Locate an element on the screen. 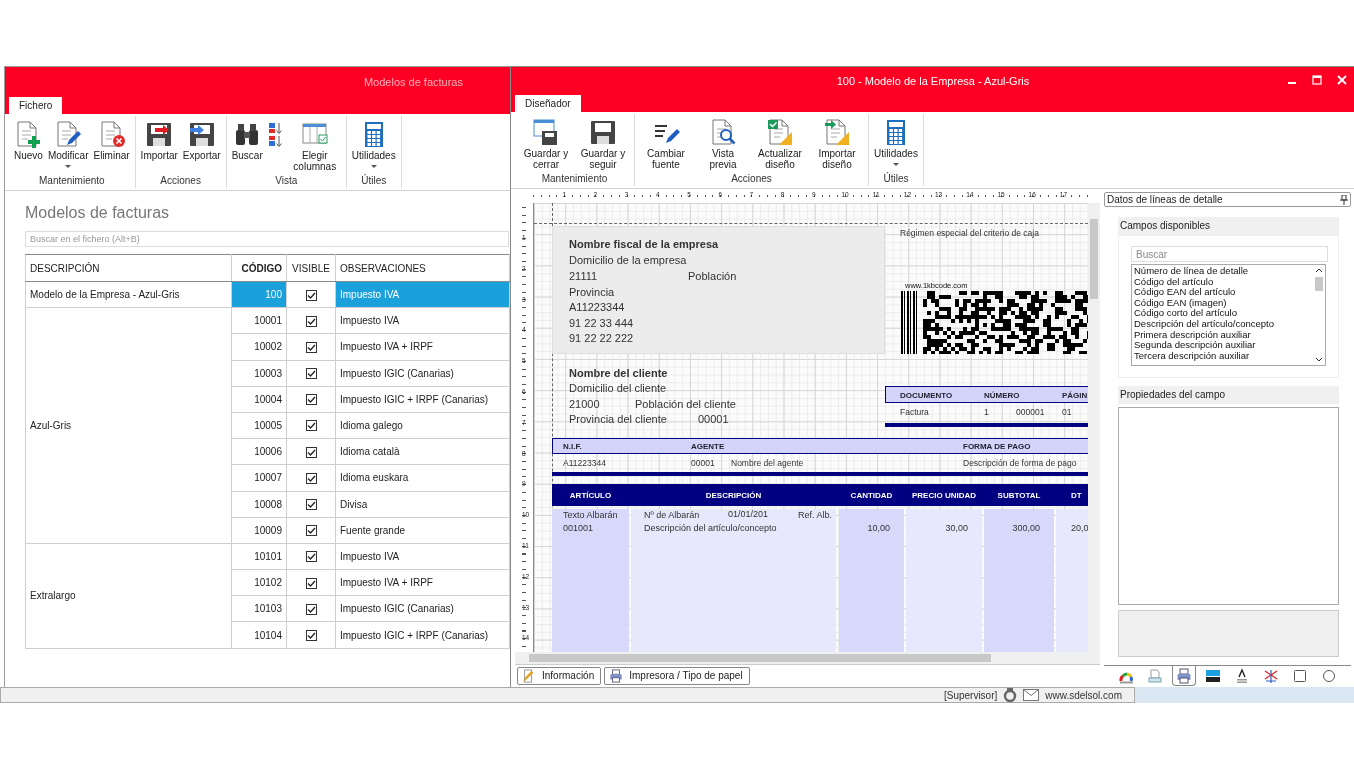 This screenshot has height=768, width=1354. column-header: VISIBLE is located at coordinates (311, 268).